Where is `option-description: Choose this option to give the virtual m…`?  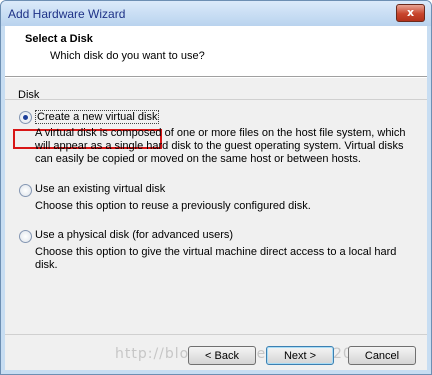 option-description: Choose this option to give the virtual m… is located at coordinates (216, 258).